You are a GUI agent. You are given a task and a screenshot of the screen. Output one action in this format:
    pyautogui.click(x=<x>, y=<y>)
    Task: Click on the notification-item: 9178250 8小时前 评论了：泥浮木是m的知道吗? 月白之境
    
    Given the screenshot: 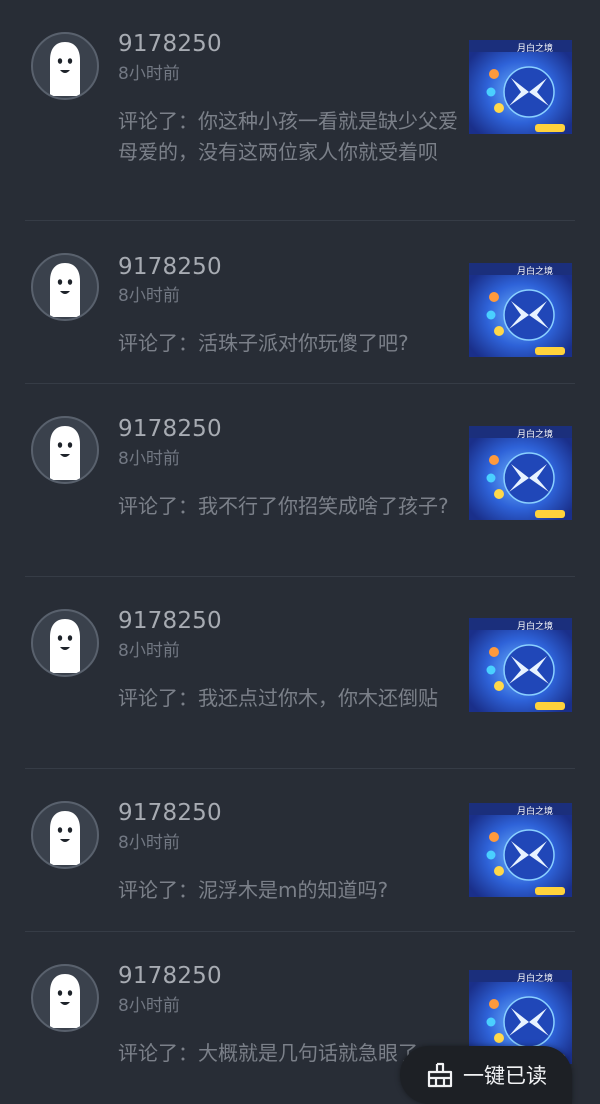 What is the action you would take?
    pyautogui.click(x=300, y=850)
    